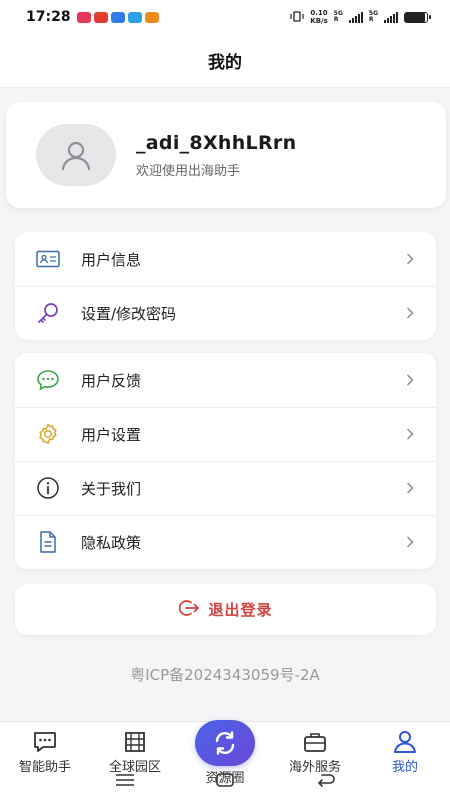 This screenshot has height=800, width=450. Describe the element at coordinates (48, 313) in the screenshot. I see `key-icon` at that location.